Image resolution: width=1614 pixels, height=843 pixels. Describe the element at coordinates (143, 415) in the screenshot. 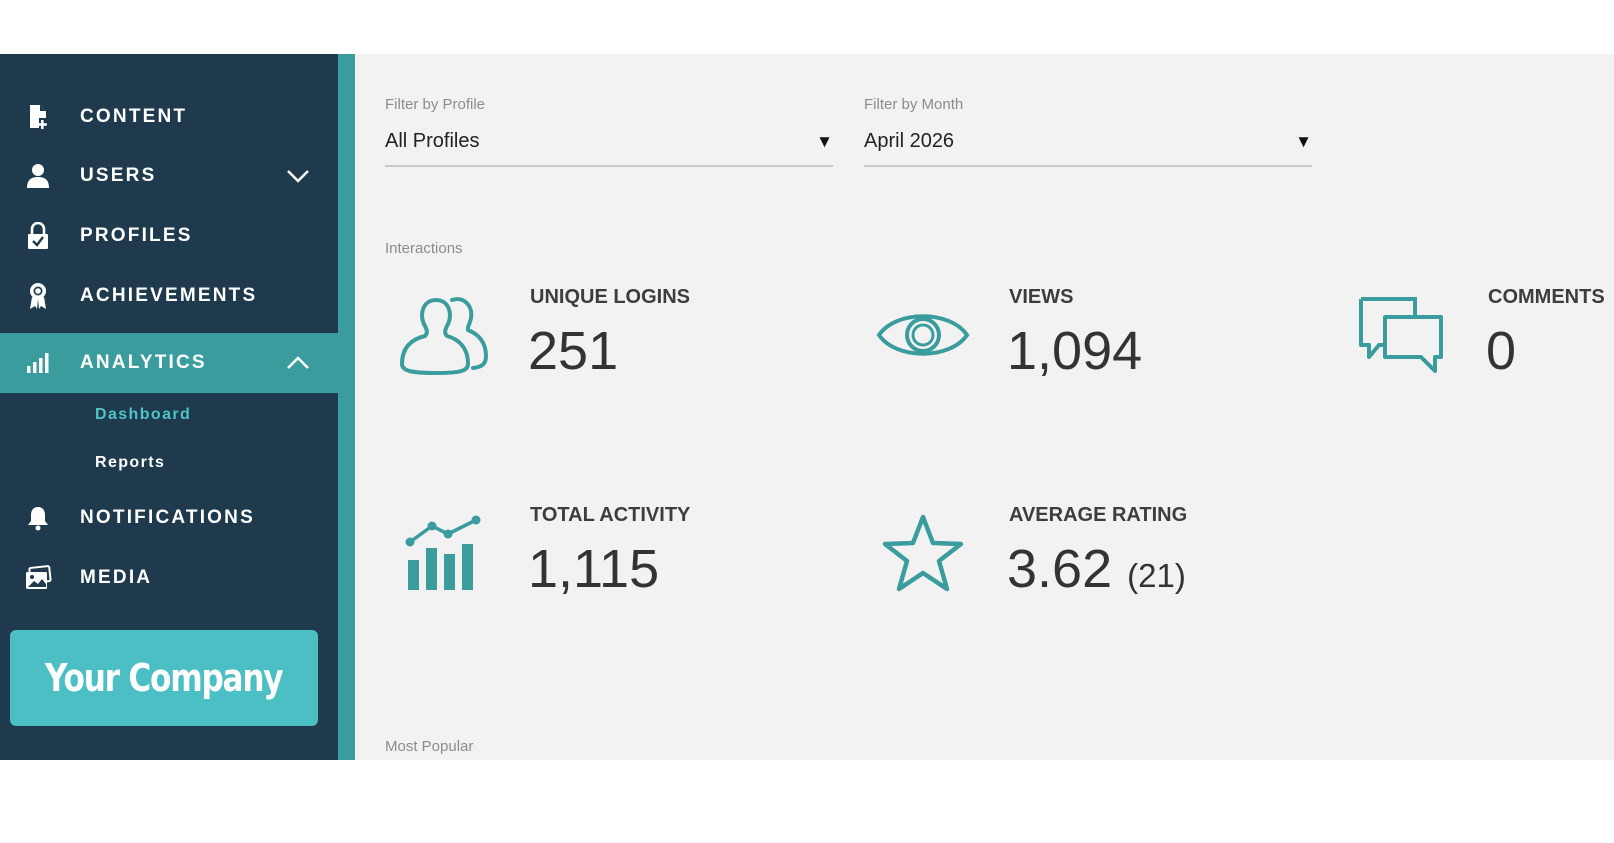

I see `sidebar-subitem-dashboard: Dashboard` at that location.